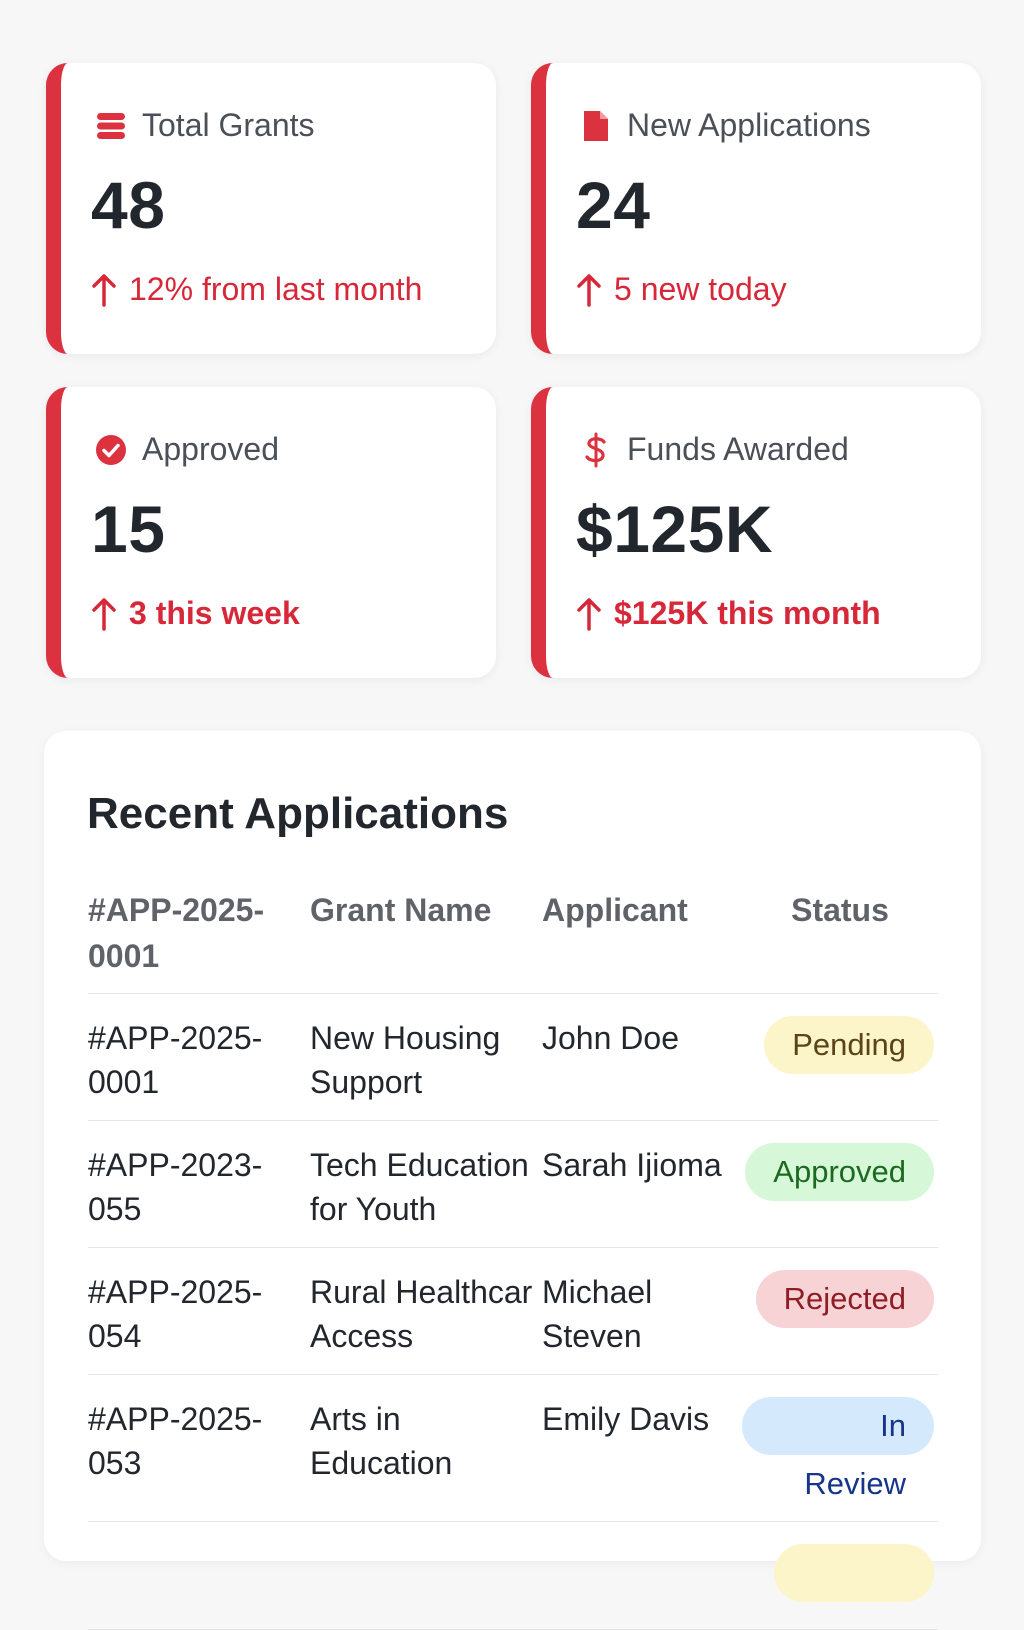 The image size is (1024, 1630). I want to click on column-header-applicant: Applicant, so click(642, 940).